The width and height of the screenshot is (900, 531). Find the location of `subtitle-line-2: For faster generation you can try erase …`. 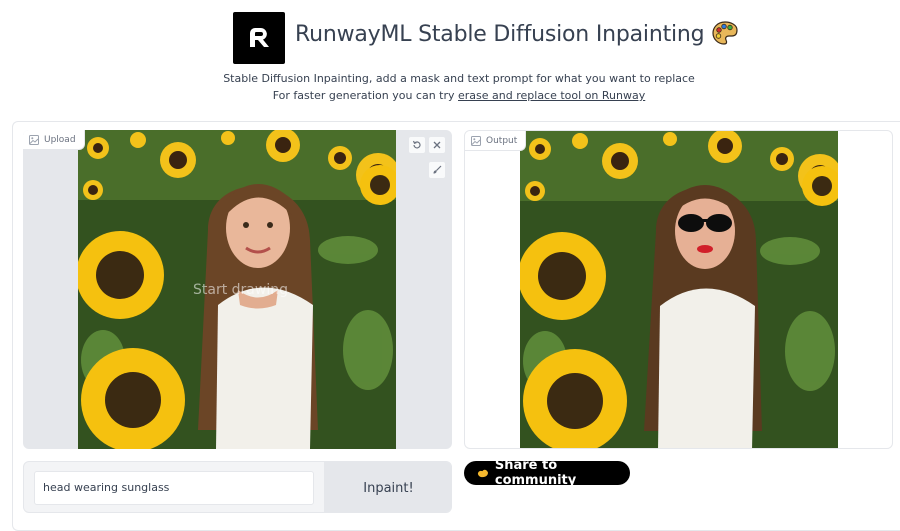

subtitle-line-2: For faster generation you can try erase … is located at coordinates (450, 95).